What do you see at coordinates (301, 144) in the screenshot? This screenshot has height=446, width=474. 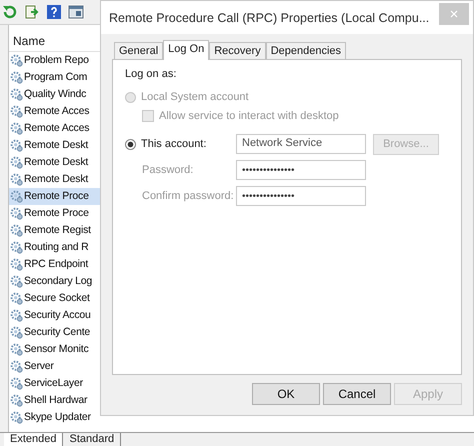 I see `account-field: Network Service` at bounding box center [301, 144].